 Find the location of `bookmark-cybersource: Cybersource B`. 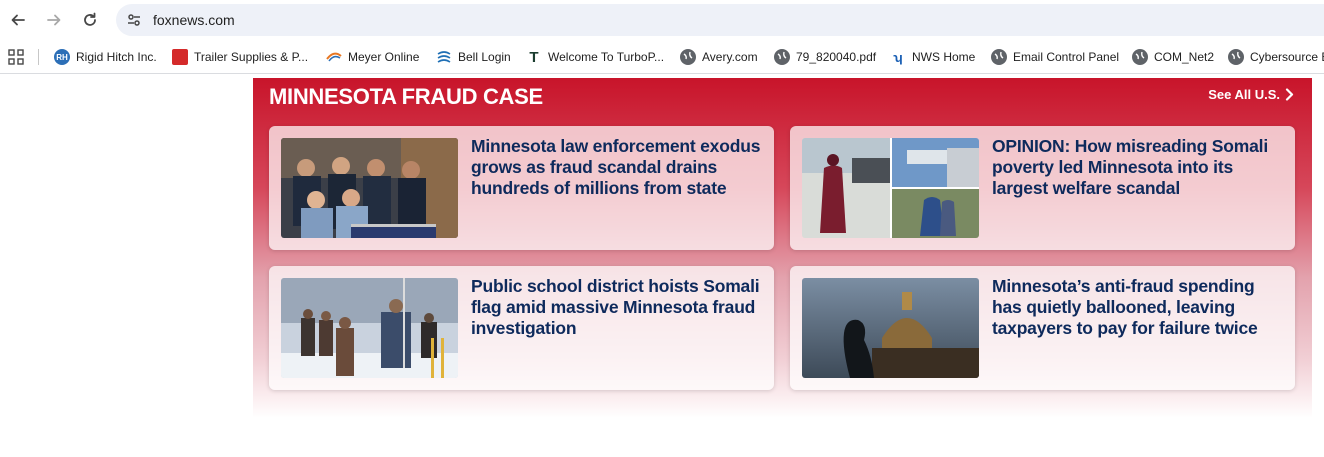

bookmark-cybersource: Cybersource B is located at coordinates (1276, 57).